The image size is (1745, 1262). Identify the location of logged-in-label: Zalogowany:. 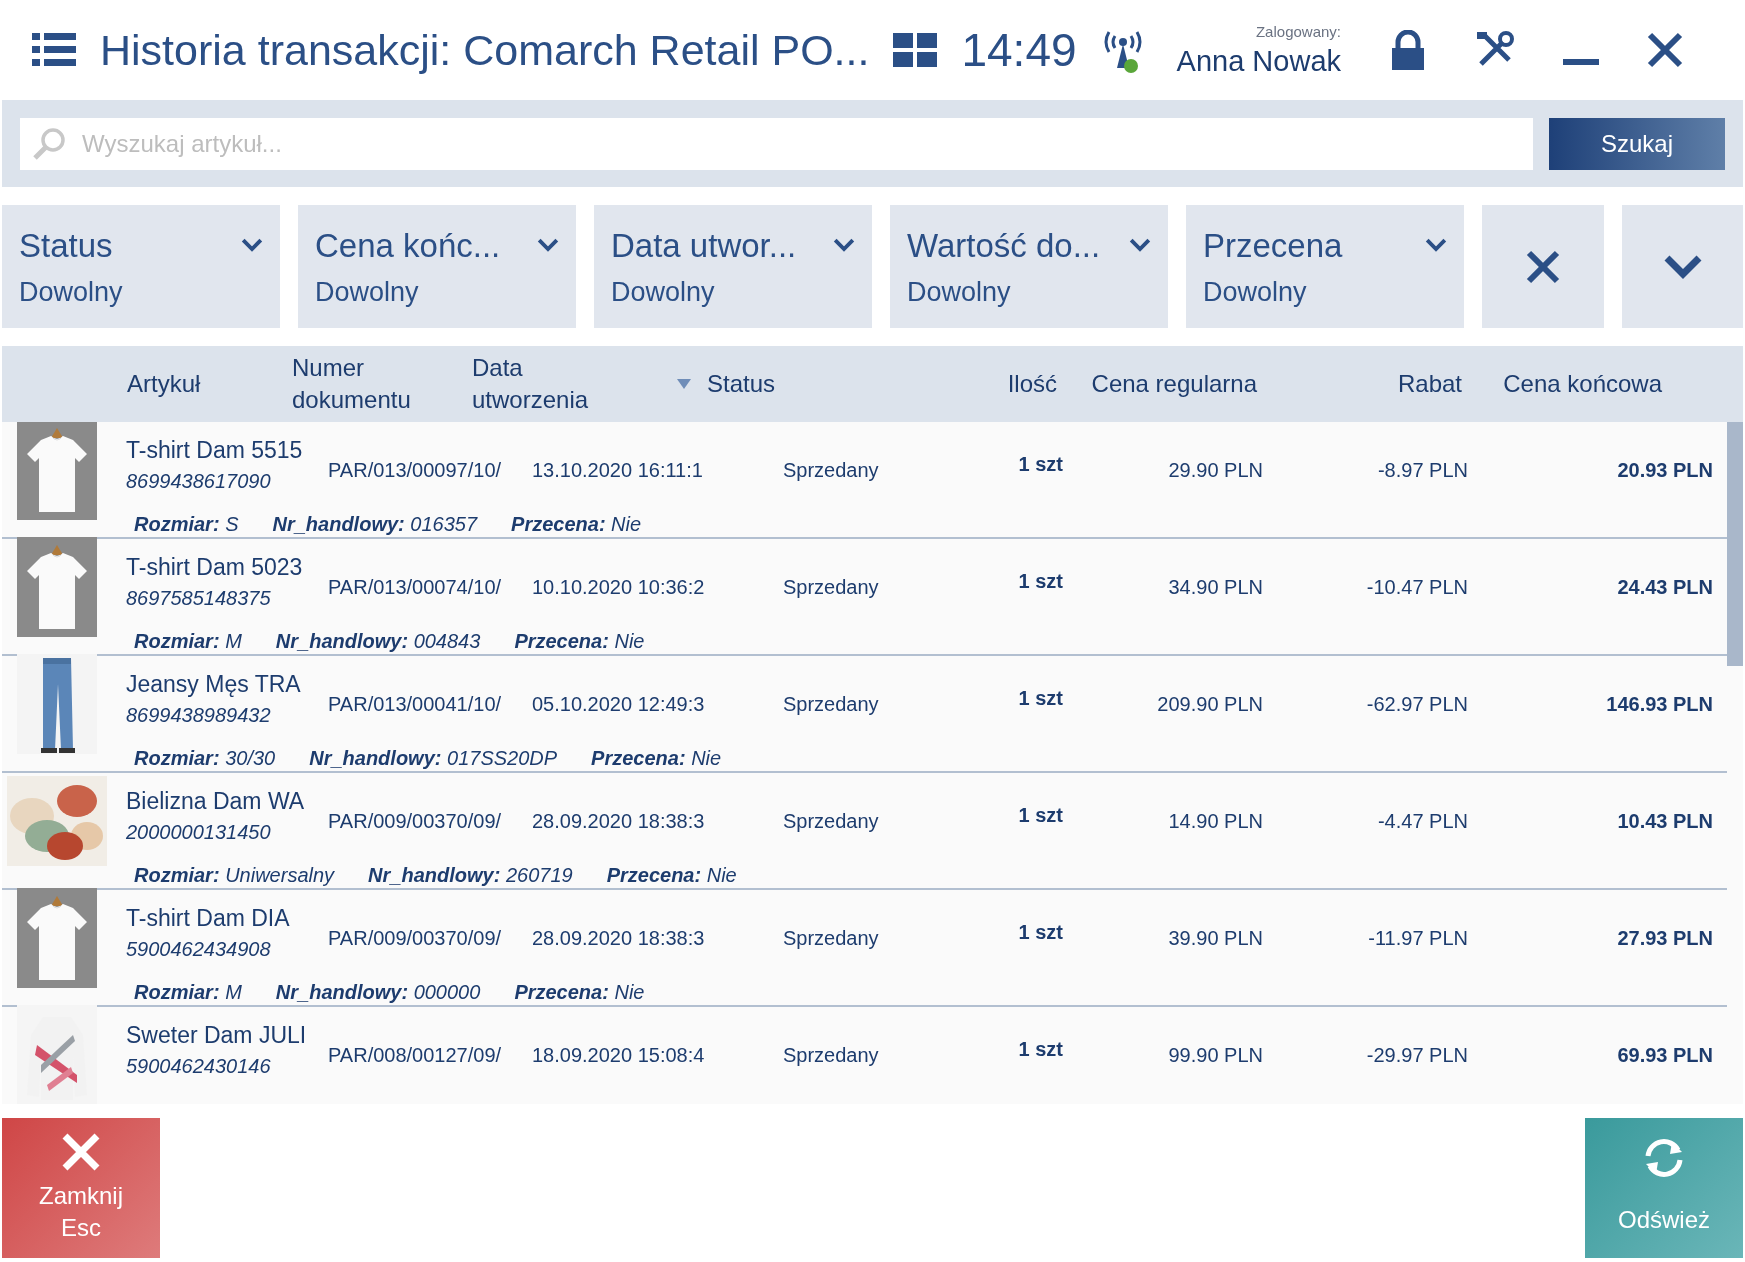
(1298, 31).